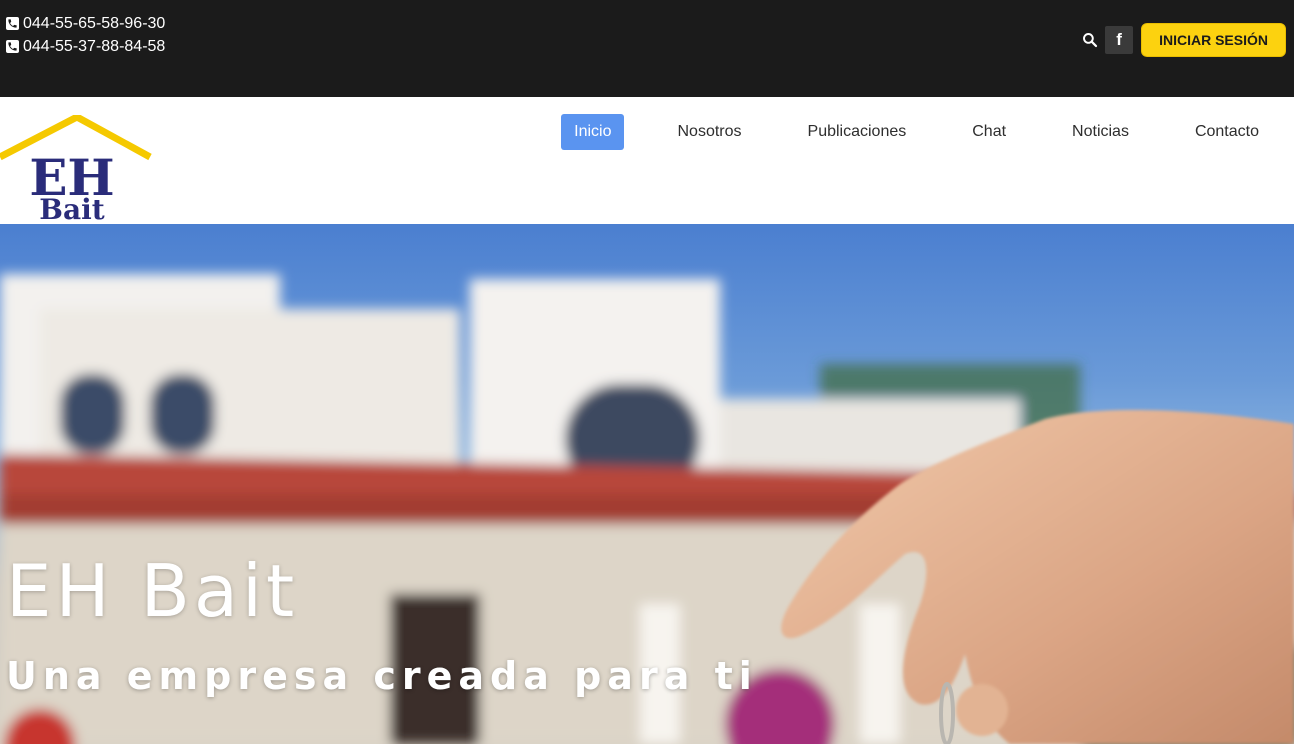 The image size is (1294, 744). Describe the element at coordinates (76, 169) in the screenshot. I see `brand-logo: EH Bait` at that location.